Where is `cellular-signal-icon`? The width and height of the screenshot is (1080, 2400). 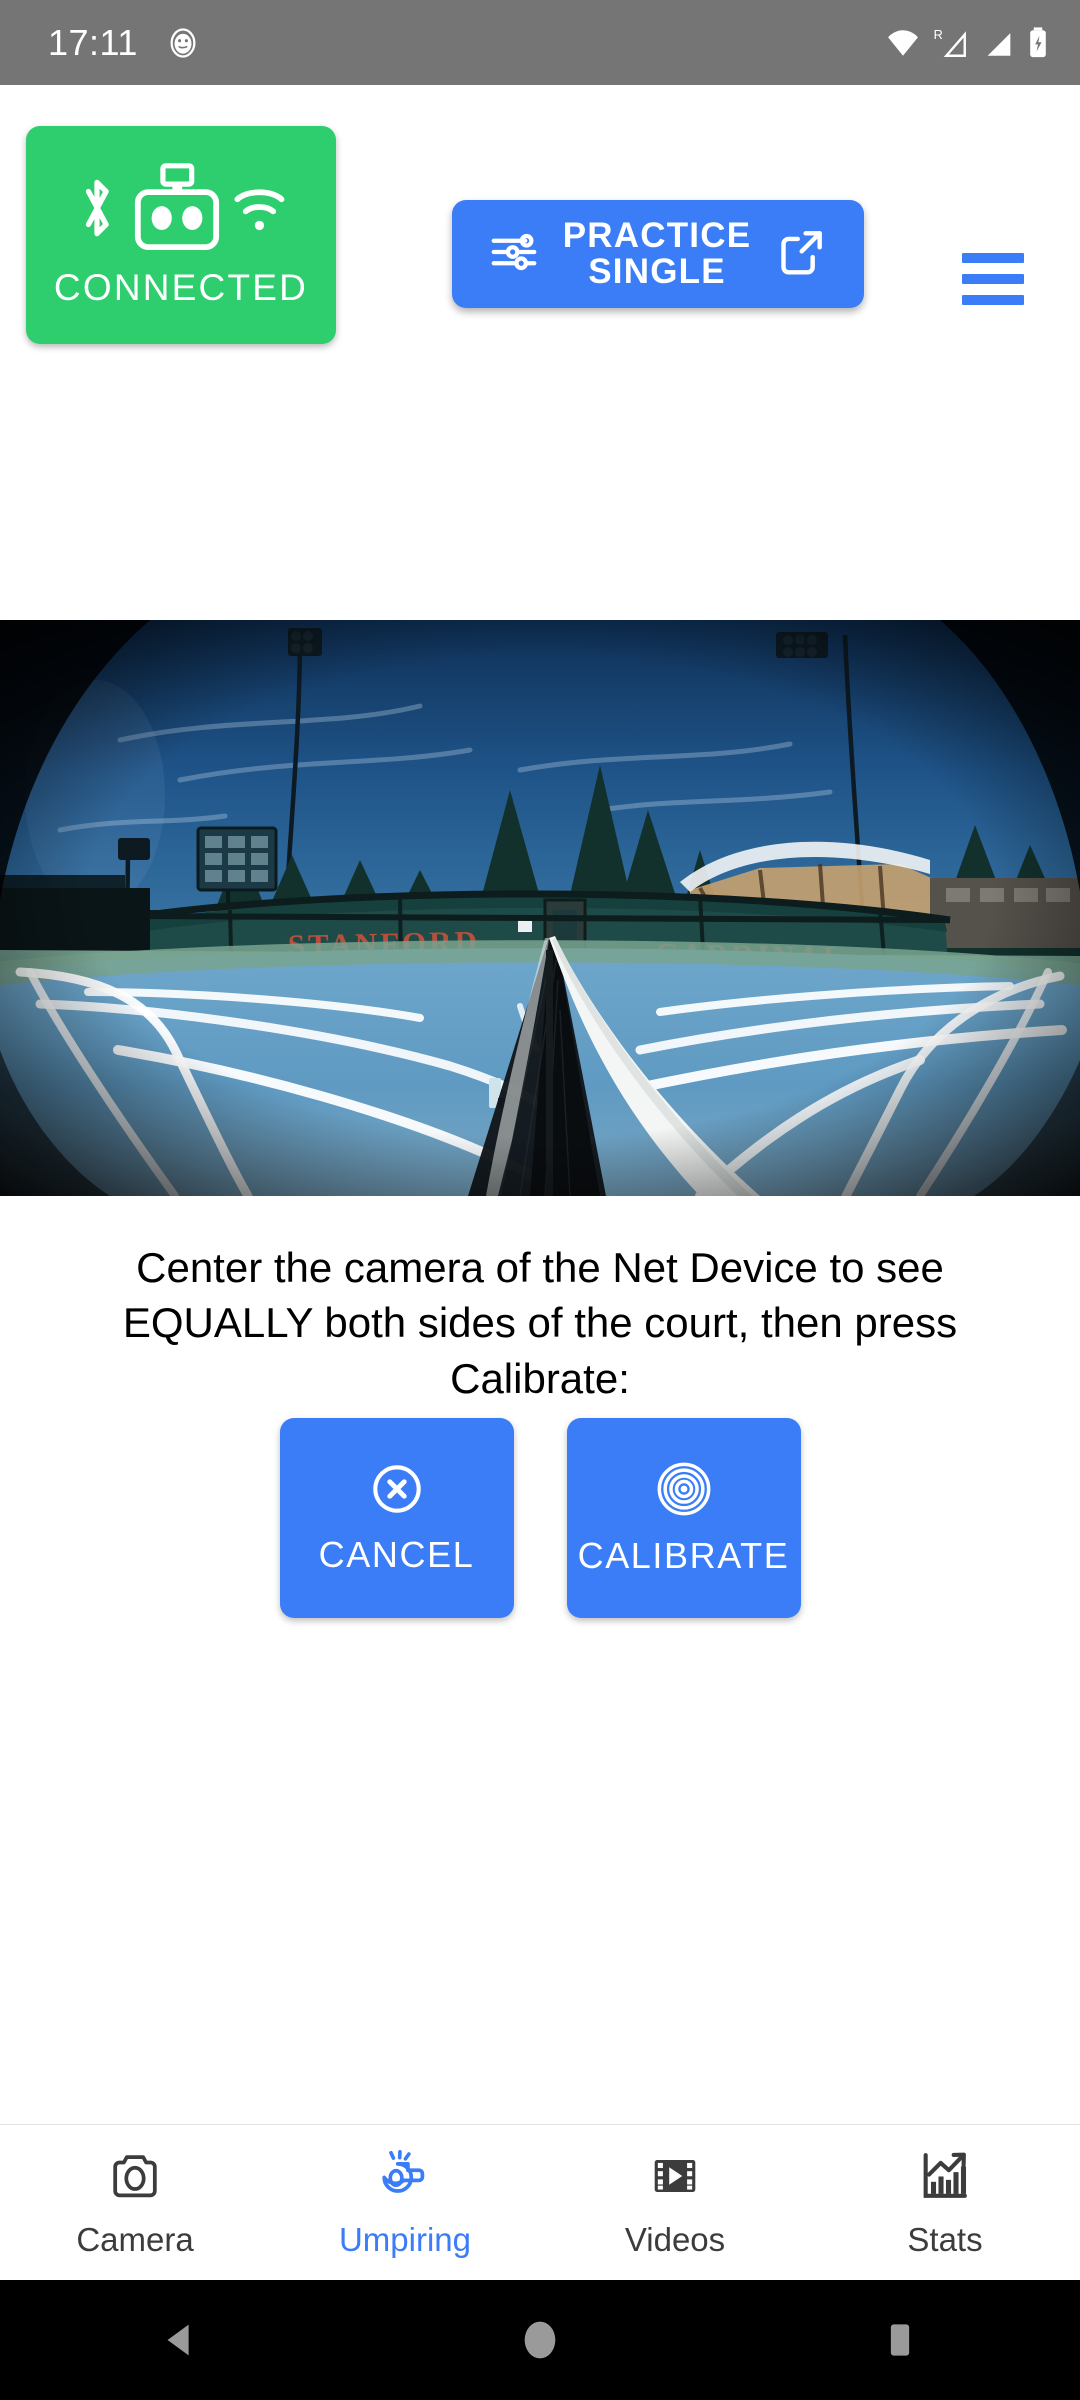
cellular-signal-icon is located at coordinates (999, 43).